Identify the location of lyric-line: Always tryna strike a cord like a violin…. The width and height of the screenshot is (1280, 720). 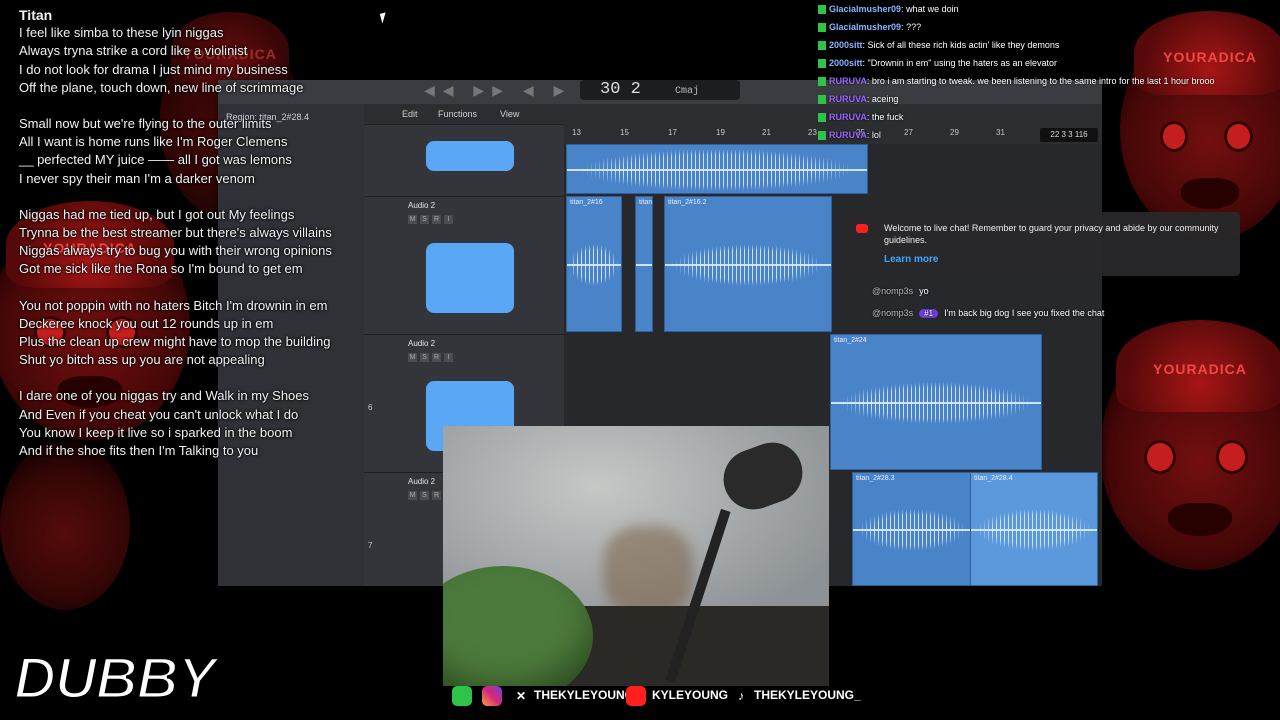
(133, 51).